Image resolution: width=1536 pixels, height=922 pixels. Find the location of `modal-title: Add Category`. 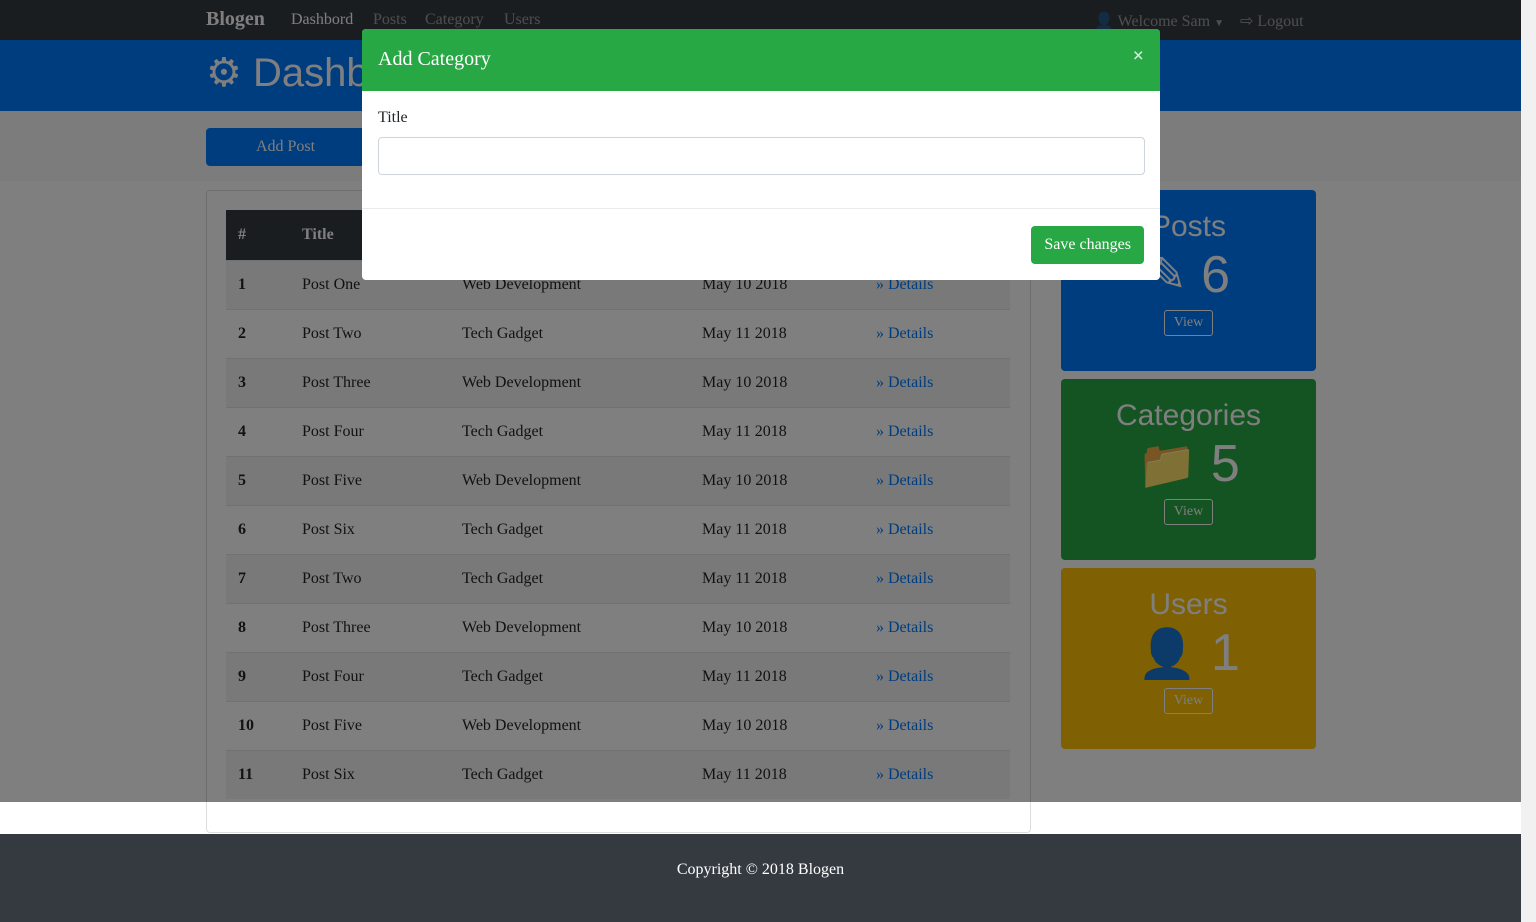

modal-title: Add Category is located at coordinates (434, 59).